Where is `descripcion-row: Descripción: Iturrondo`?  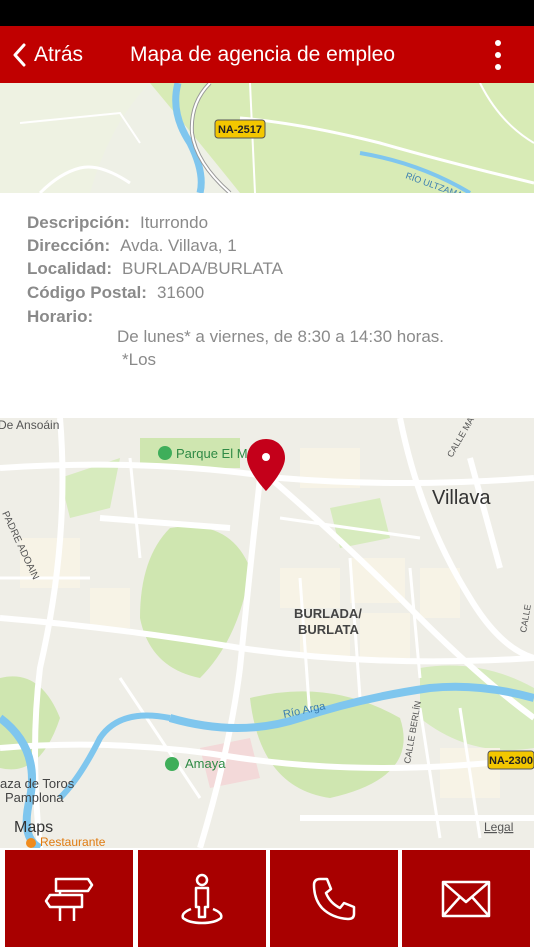
descripcion-row: Descripción: Iturrondo is located at coordinates (117, 223).